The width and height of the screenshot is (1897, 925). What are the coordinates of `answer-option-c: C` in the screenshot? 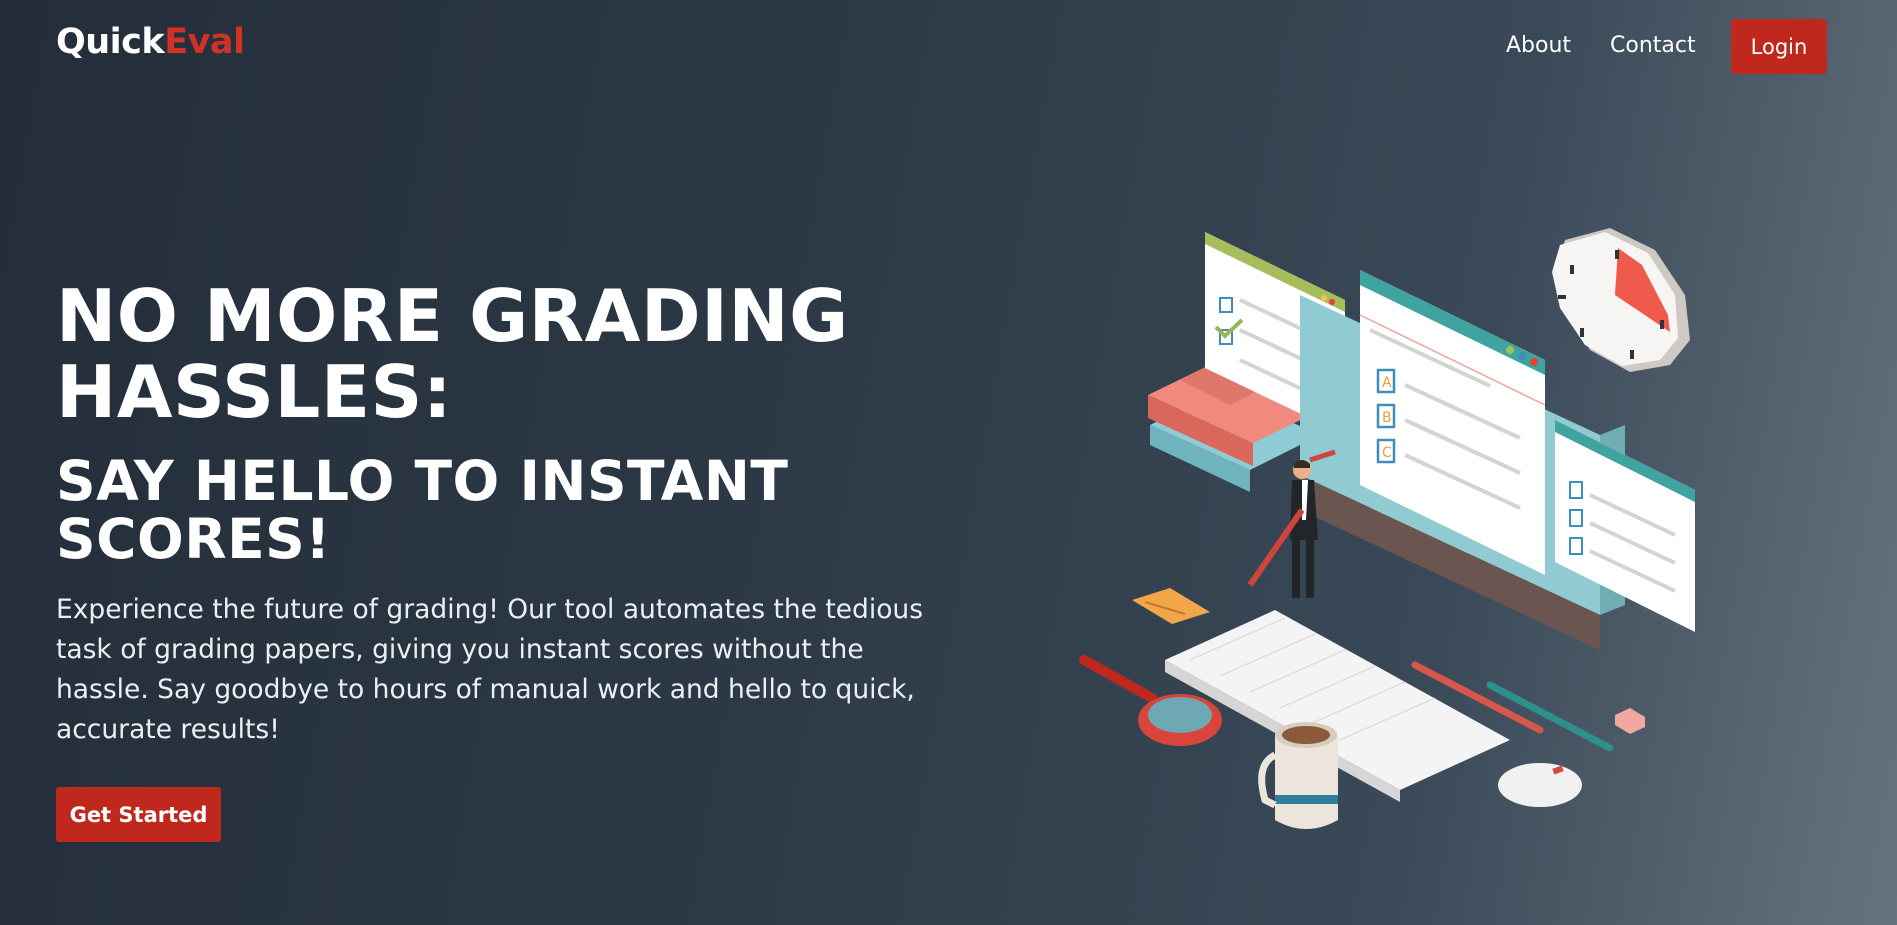 It's located at (1387, 453).